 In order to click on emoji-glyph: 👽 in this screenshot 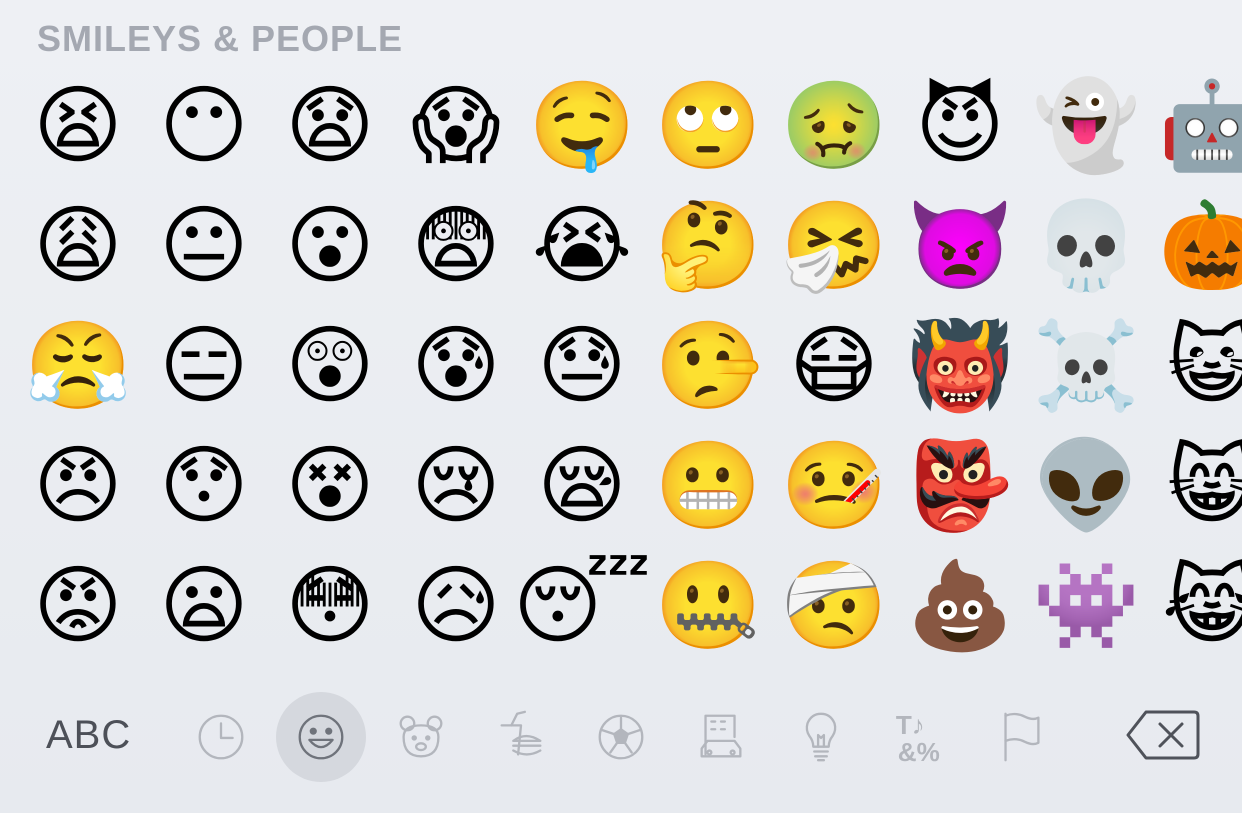, I will do `click(1086, 486)`.